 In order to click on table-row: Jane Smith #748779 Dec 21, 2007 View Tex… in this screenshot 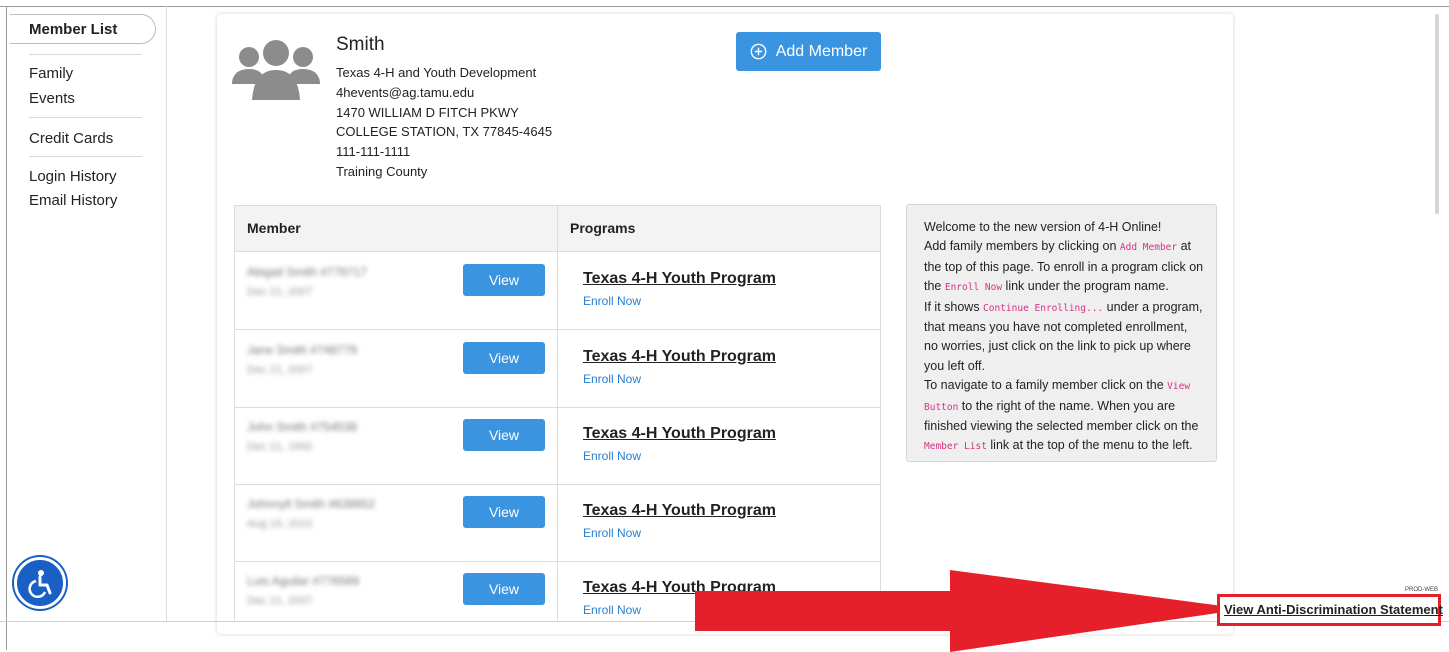, I will do `click(557, 369)`.